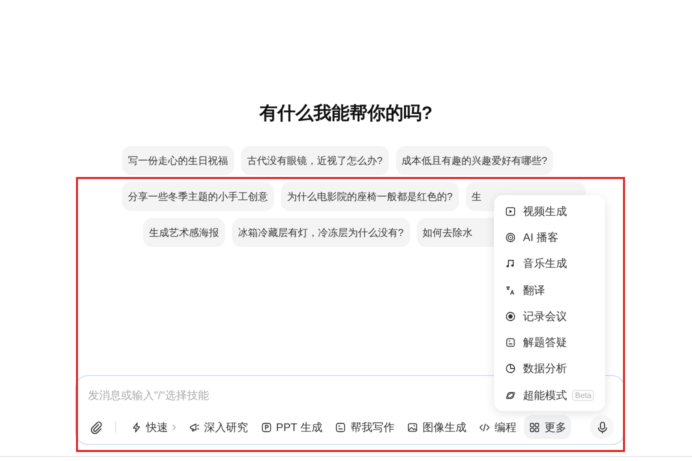 This screenshot has height=461, width=692. What do you see at coordinates (510, 368) in the screenshot?
I see `pie-chart-icon` at bounding box center [510, 368].